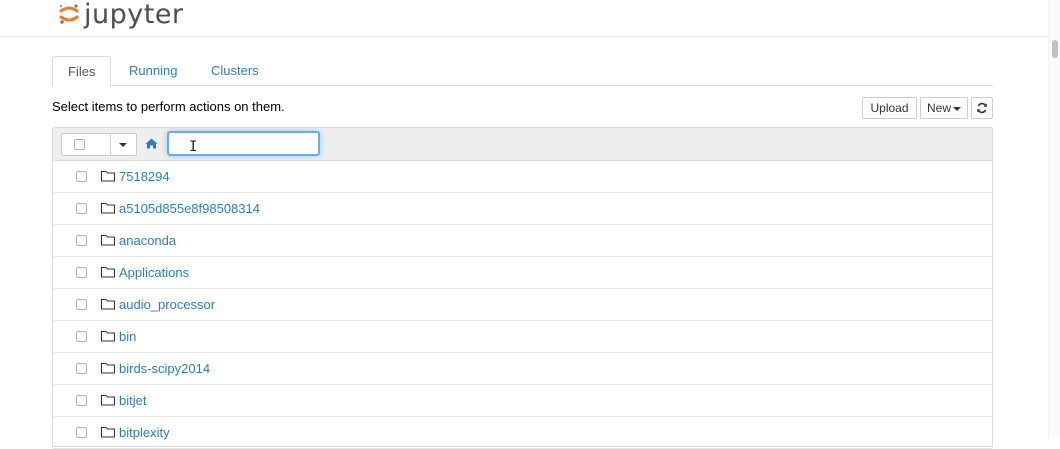  I want to click on select-all-dropdown, so click(99, 144).